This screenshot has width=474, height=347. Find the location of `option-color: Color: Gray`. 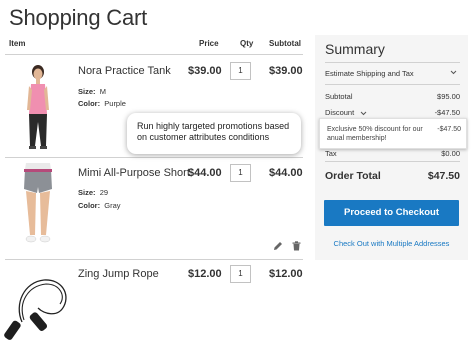

option-color: Color: Gray is located at coordinates (99, 205).